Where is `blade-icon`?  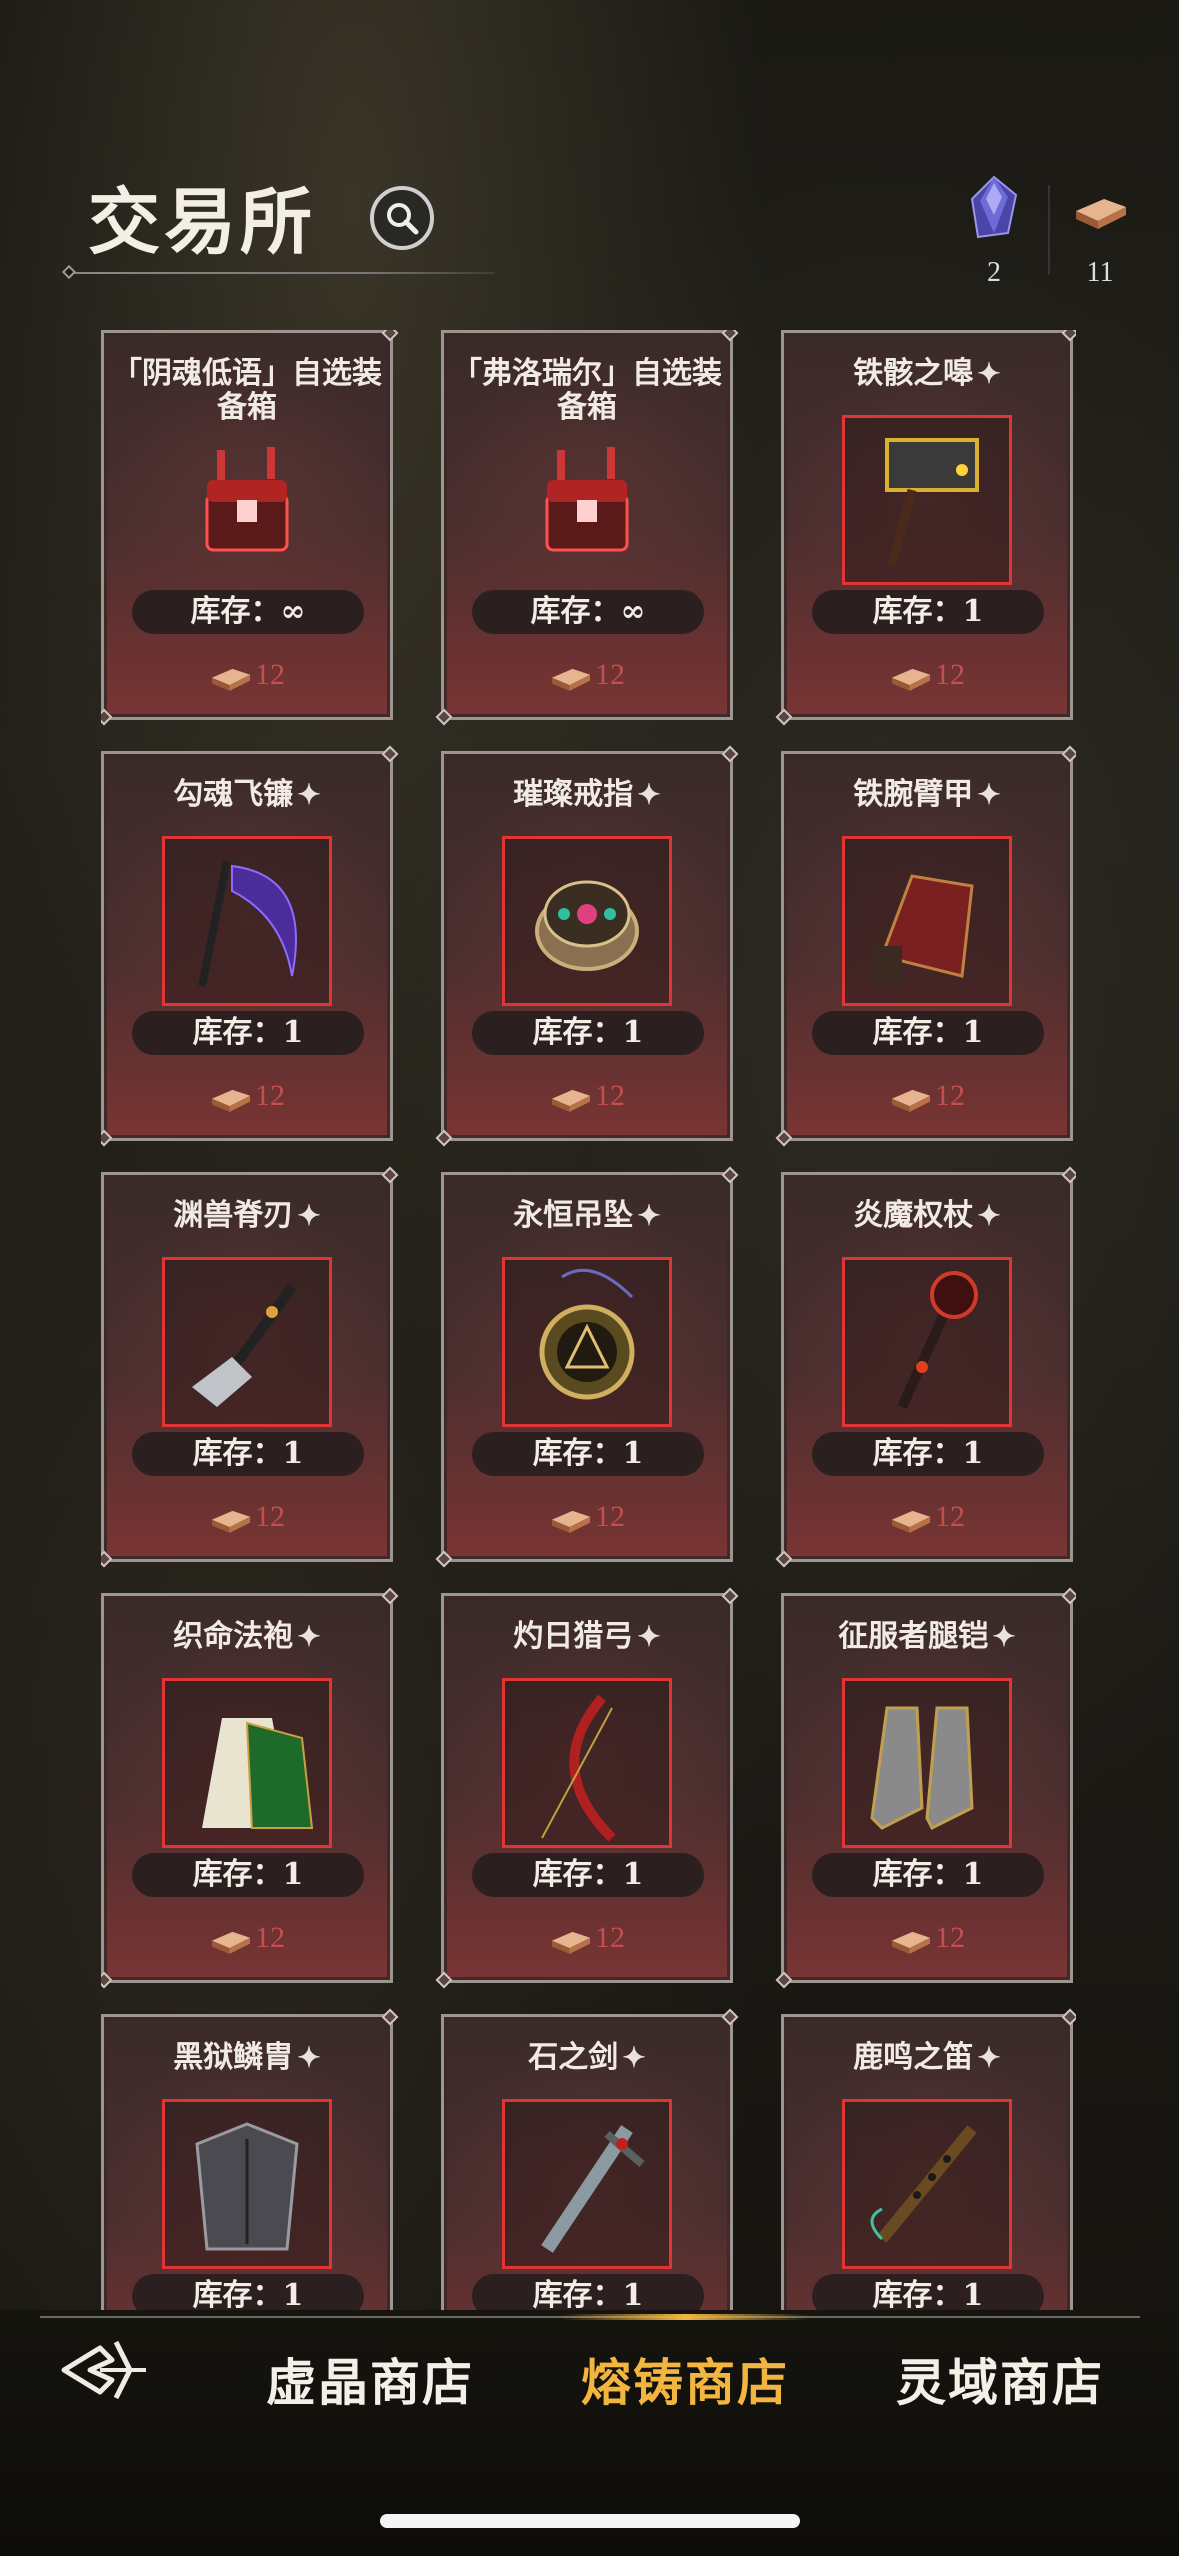
blade-icon is located at coordinates (244, 1345).